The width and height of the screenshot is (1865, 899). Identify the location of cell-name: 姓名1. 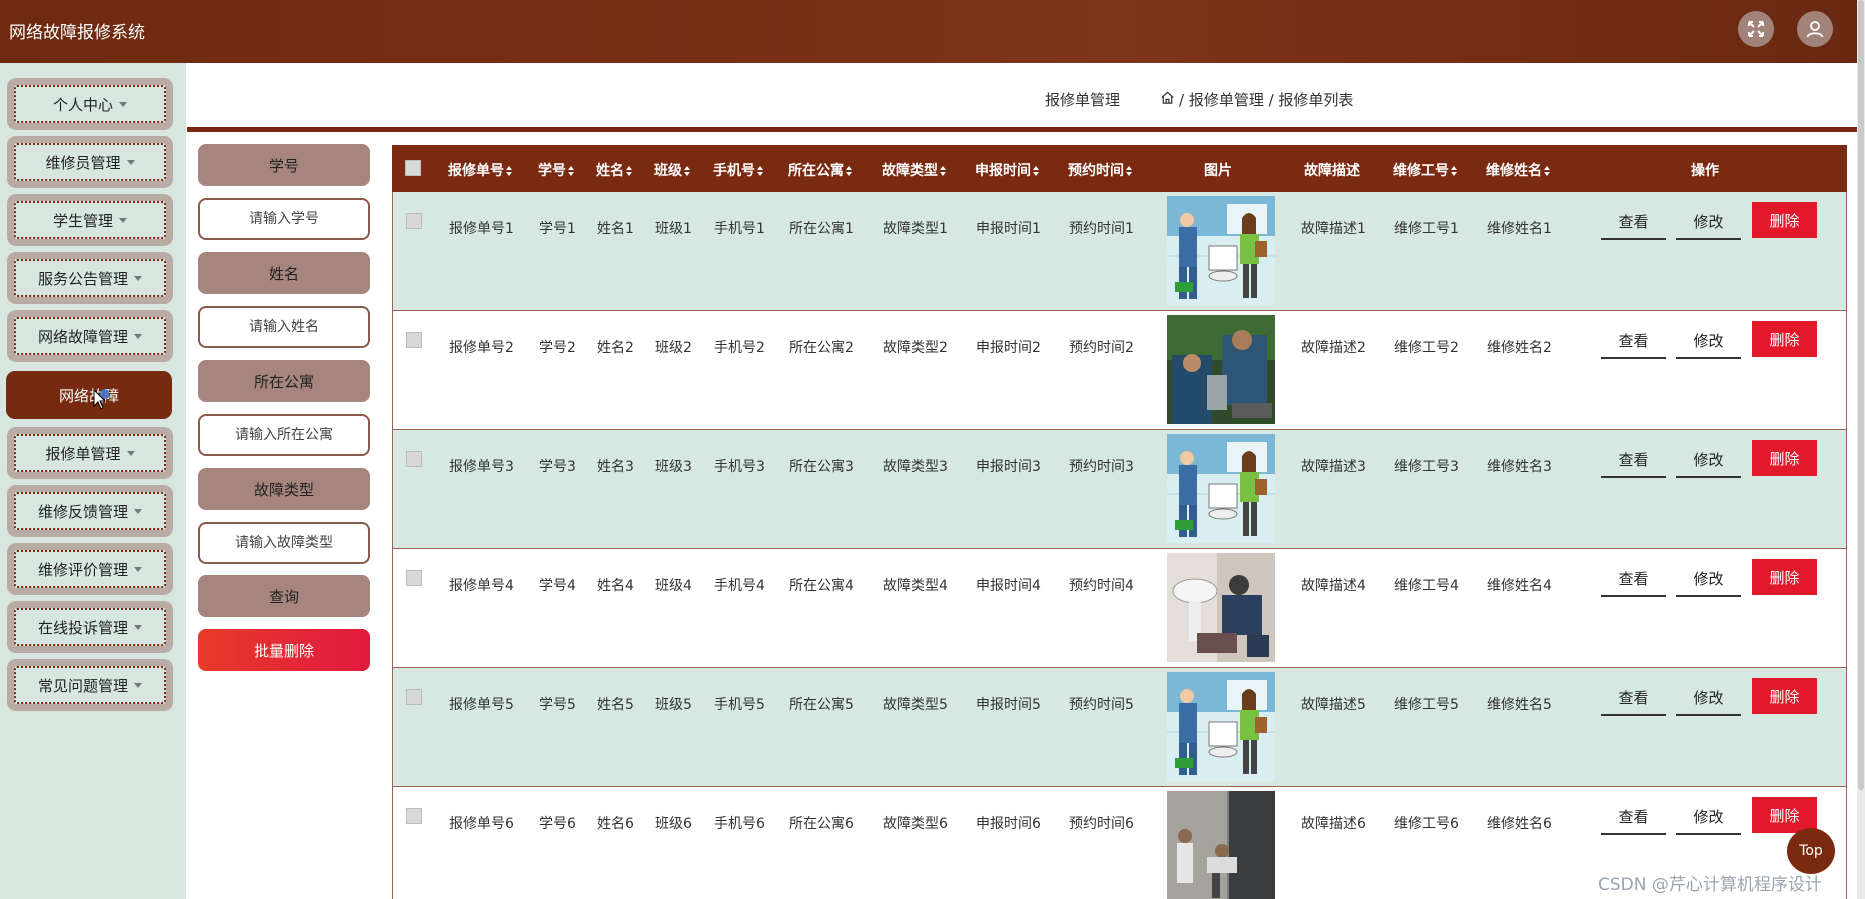
(615, 229).